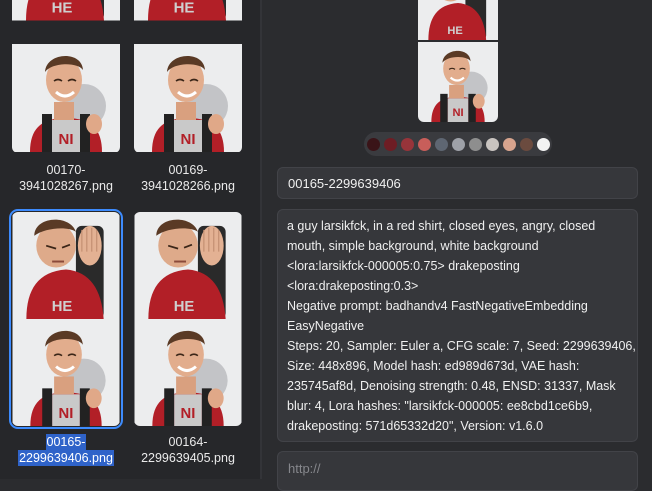  I want to click on caption-line2: 2299639406.png, so click(66, 458).